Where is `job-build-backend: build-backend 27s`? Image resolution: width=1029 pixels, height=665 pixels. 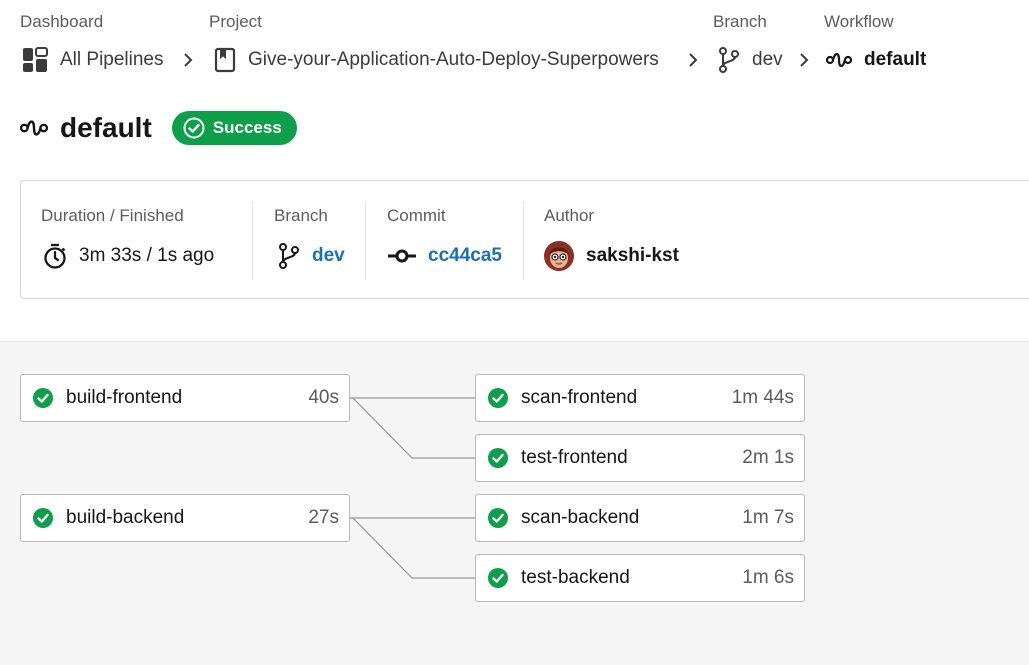
job-build-backend: build-backend 27s is located at coordinates (185, 518).